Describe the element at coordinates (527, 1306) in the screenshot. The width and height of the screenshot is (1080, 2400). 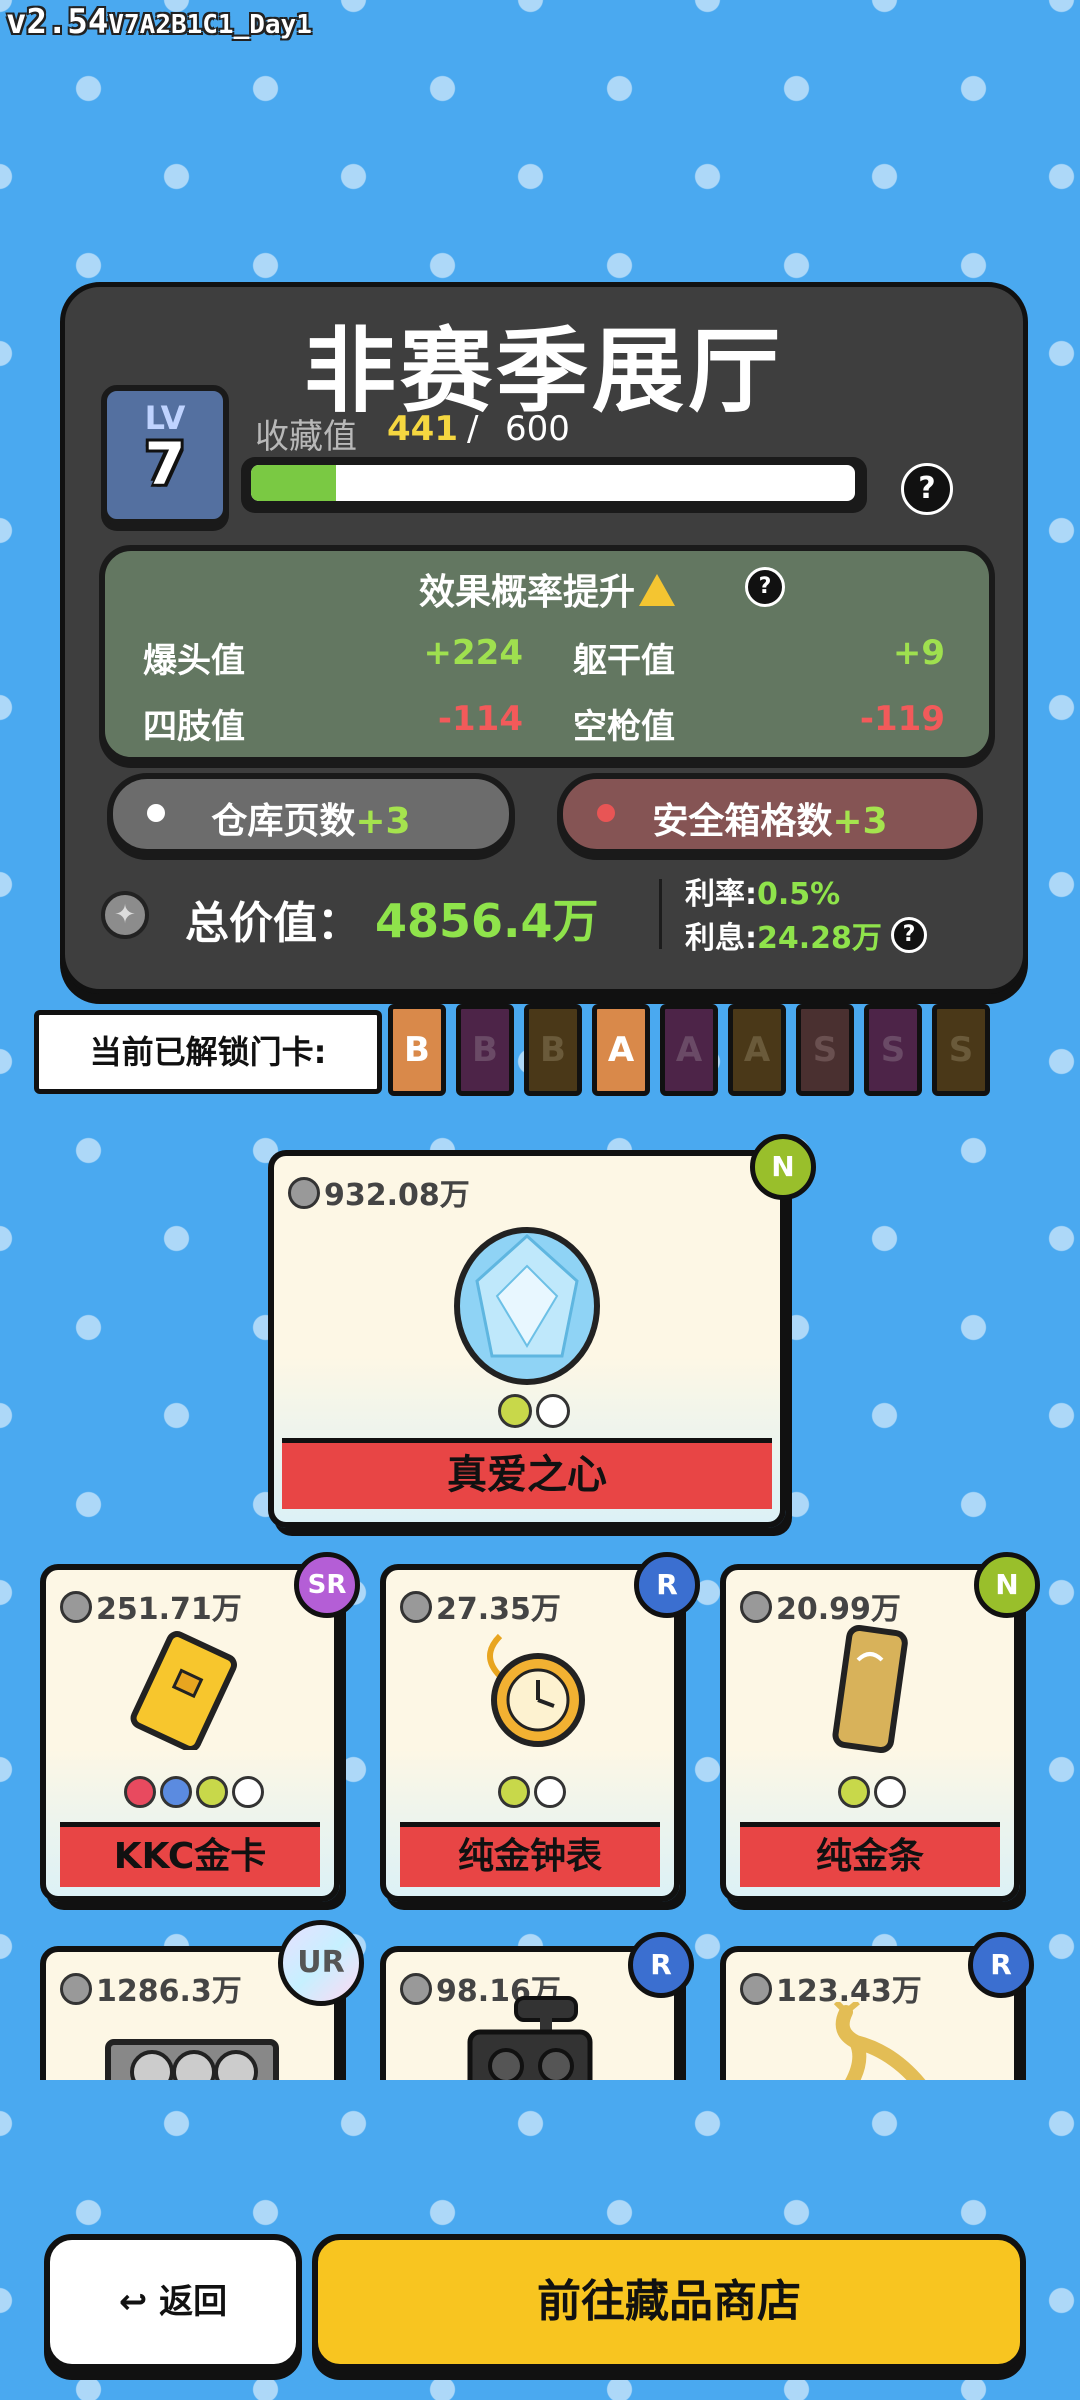
I see `diamond-heart-icon` at that location.